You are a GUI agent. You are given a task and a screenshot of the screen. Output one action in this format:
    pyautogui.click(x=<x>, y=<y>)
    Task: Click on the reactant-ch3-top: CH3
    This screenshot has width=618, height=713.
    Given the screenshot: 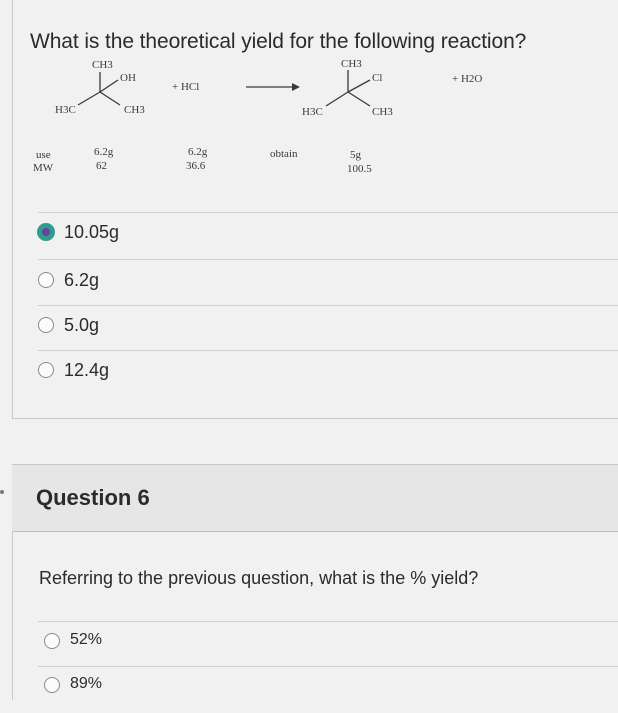 What is the action you would take?
    pyautogui.click(x=102, y=65)
    